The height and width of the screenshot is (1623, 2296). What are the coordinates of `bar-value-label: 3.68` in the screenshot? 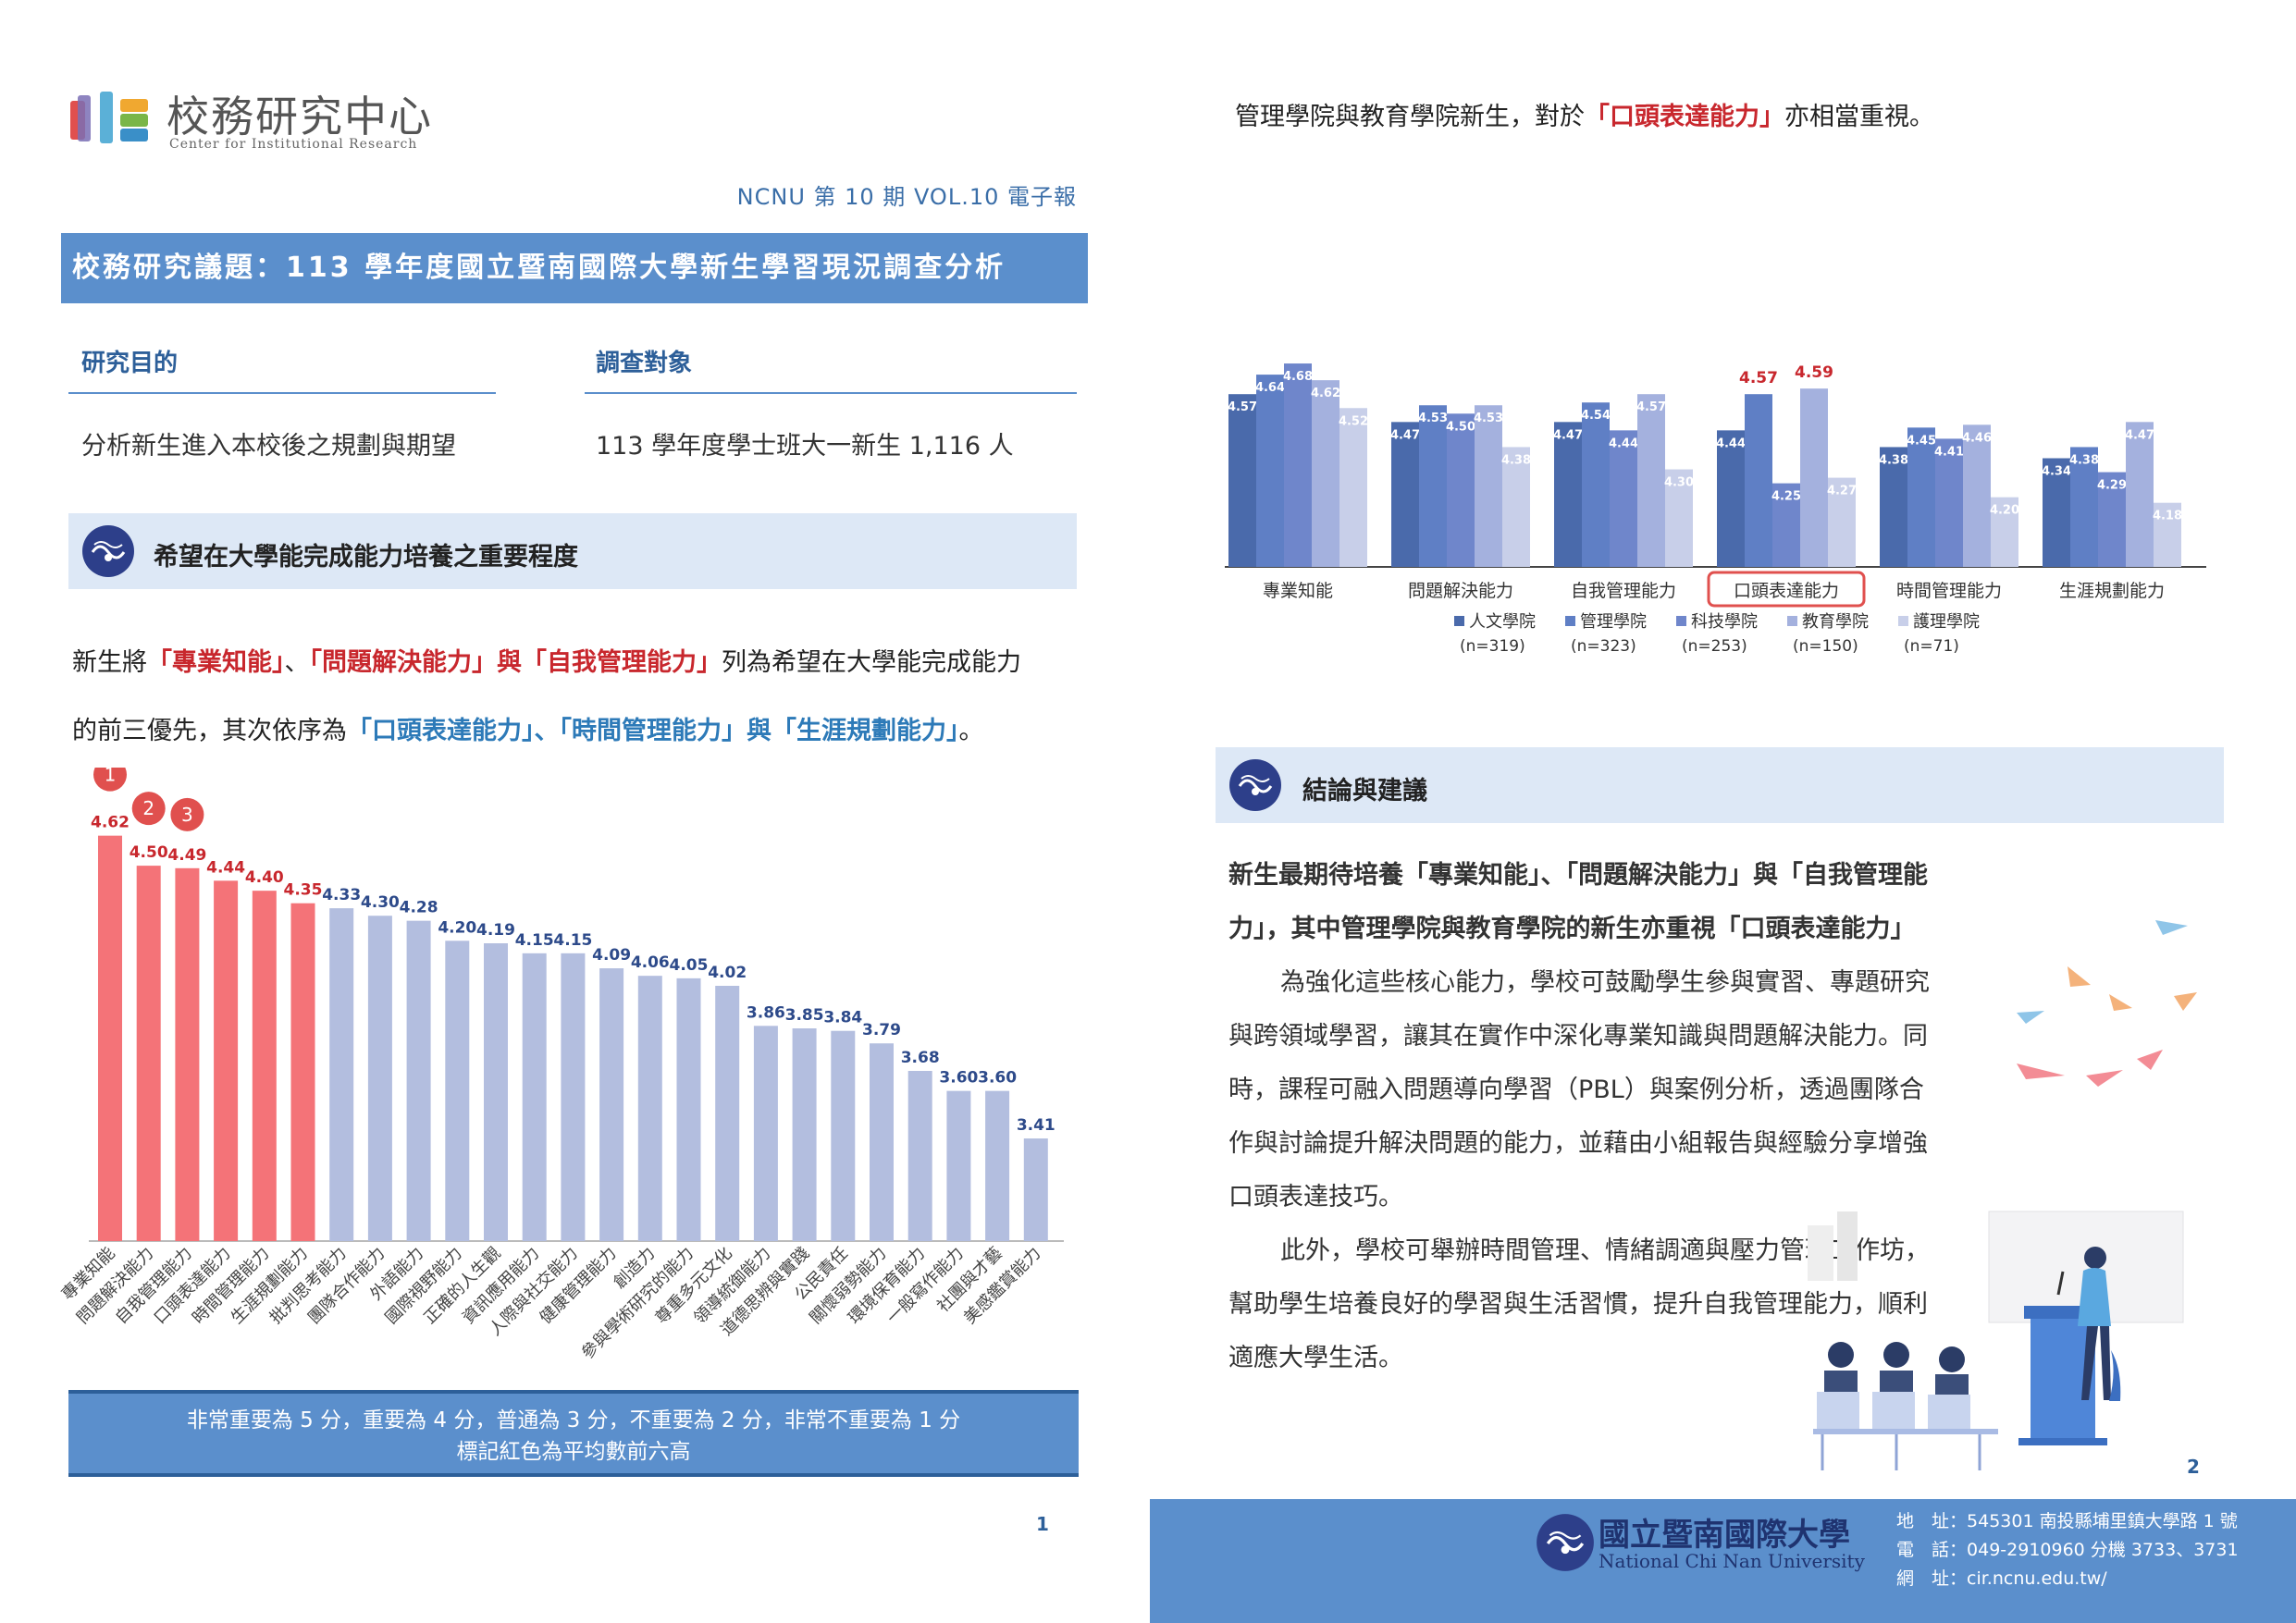 It's located at (920, 1058).